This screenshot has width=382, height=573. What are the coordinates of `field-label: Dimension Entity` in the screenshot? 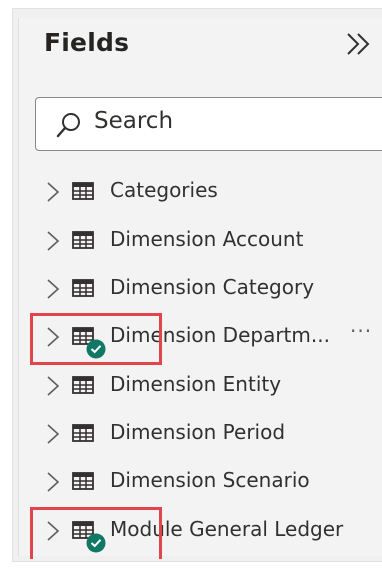 It's located at (196, 384).